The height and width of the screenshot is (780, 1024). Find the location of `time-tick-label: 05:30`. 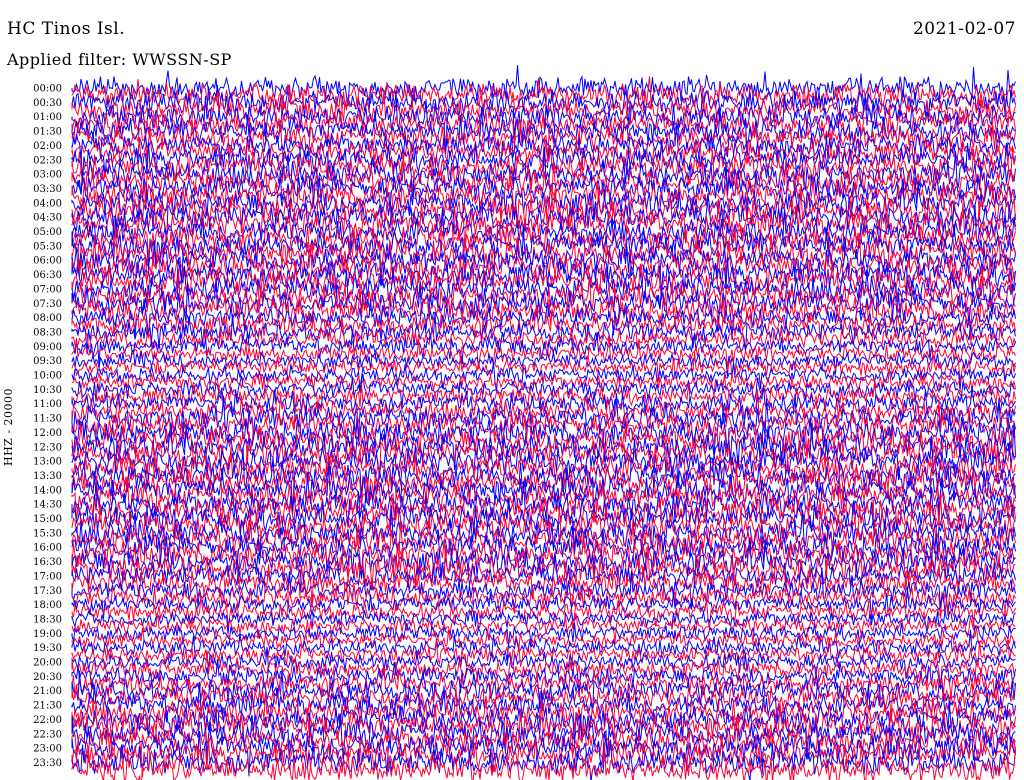

time-tick-label: 05:30 is located at coordinates (47, 246).